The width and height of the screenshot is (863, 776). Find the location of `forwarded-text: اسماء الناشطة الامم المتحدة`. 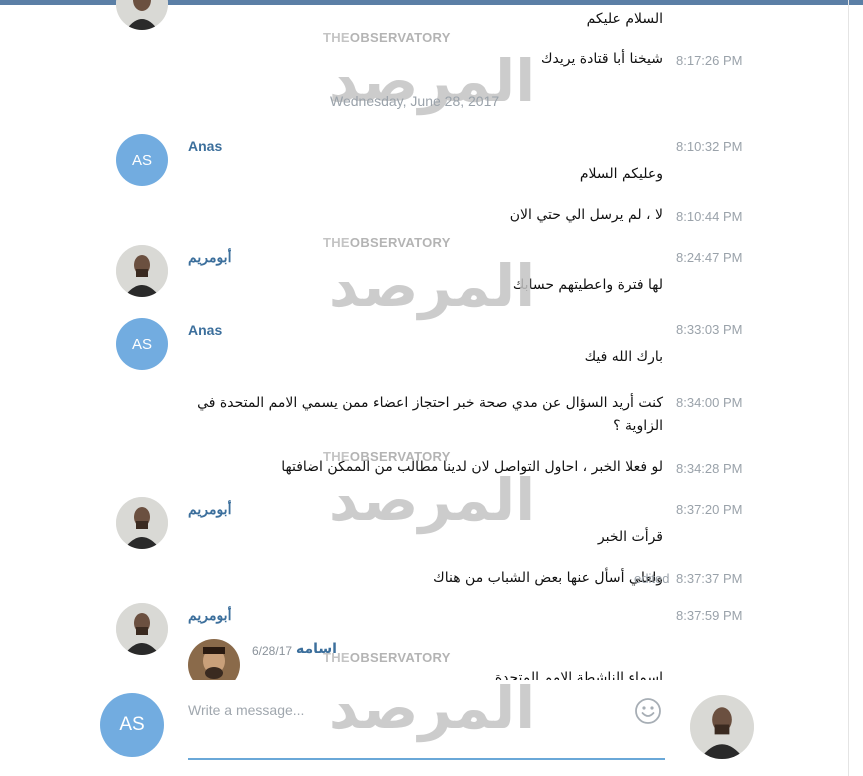

forwarded-text: اسماء الناشطة الامم المتحدة is located at coordinates (578, 675).